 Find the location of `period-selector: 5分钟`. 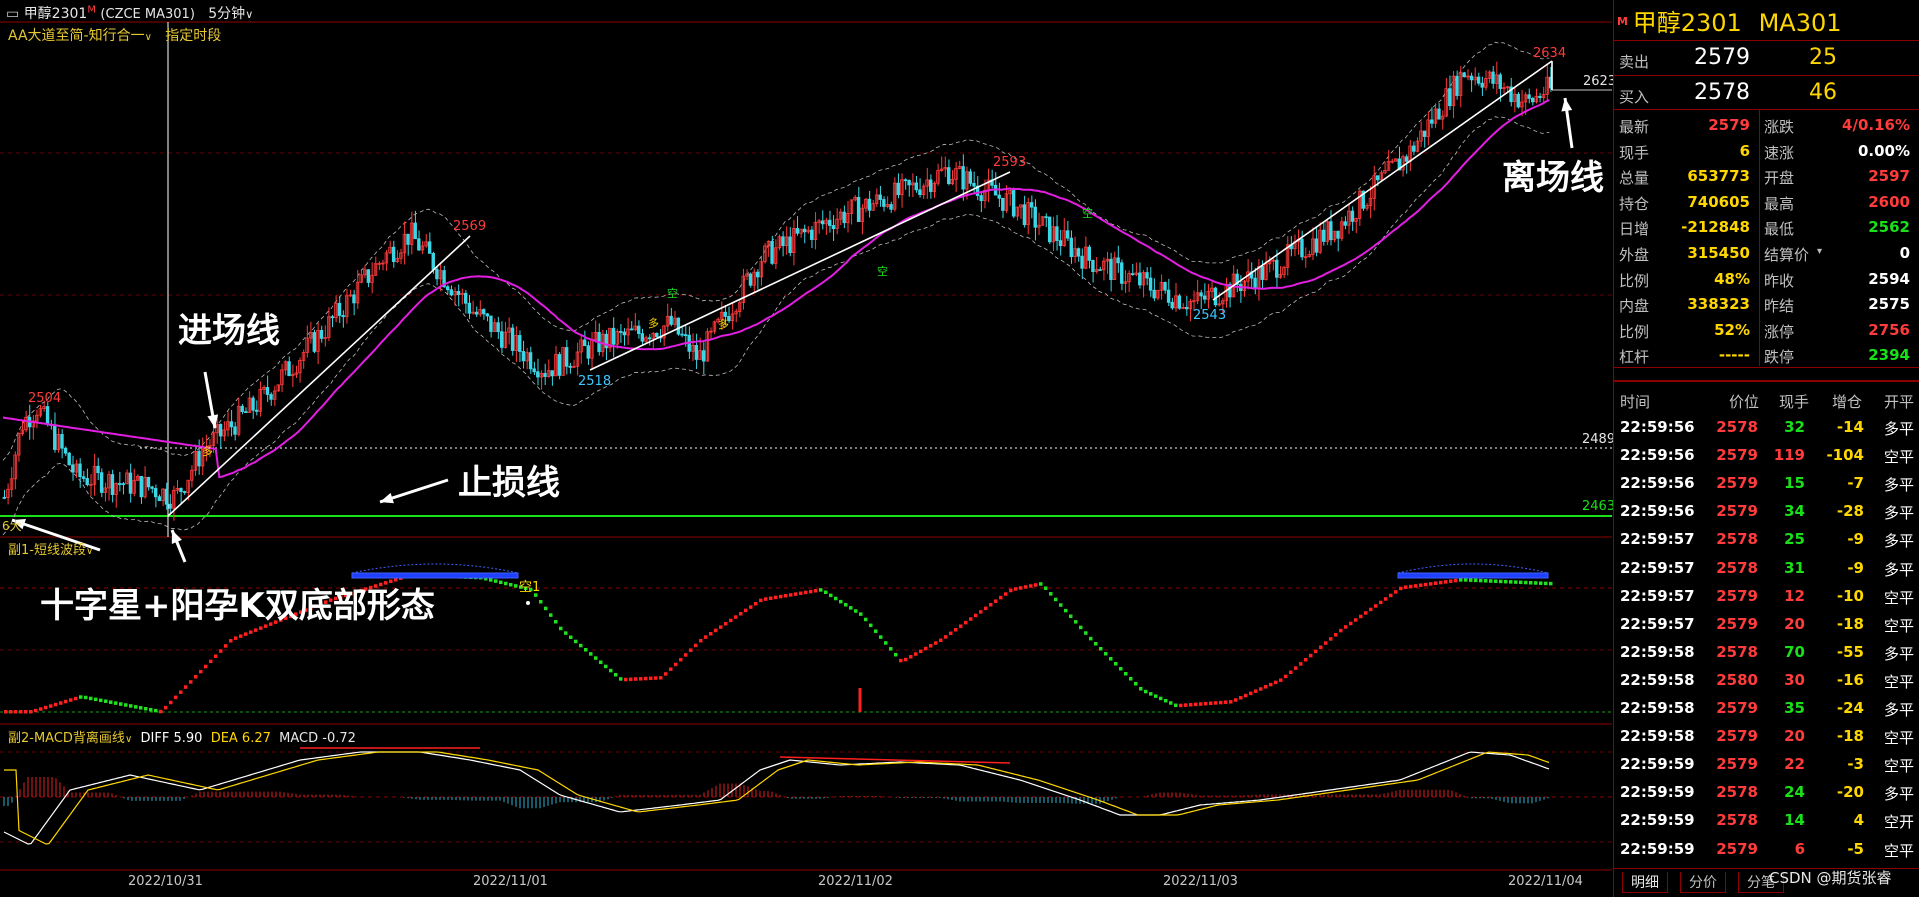

period-selector: 5分钟 is located at coordinates (226, 14).